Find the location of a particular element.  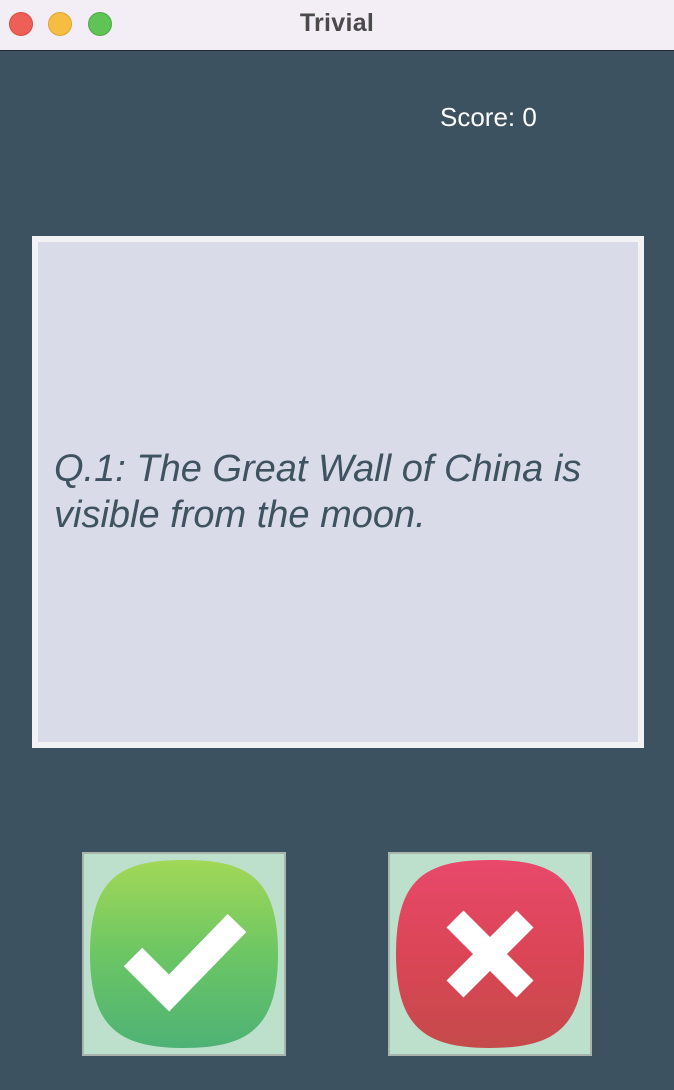

false-button is located at coordinates (490, 954).